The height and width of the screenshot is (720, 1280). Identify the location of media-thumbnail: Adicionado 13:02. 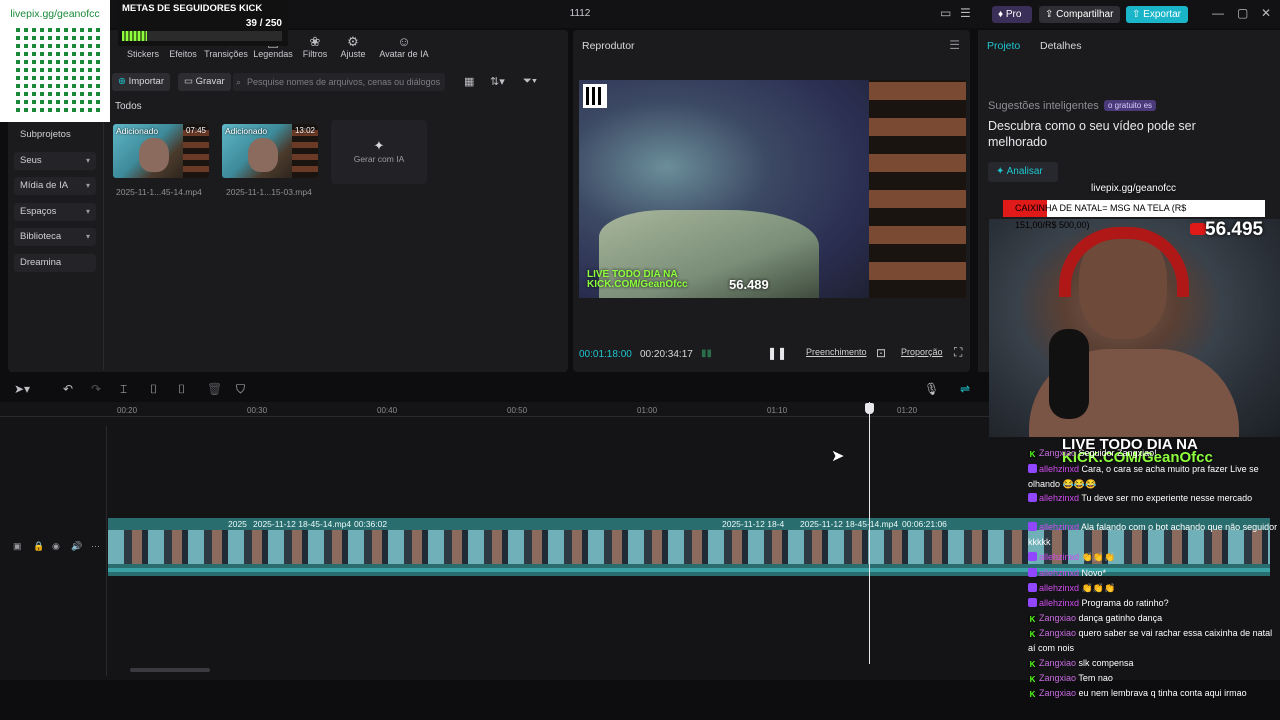
(270, 151).